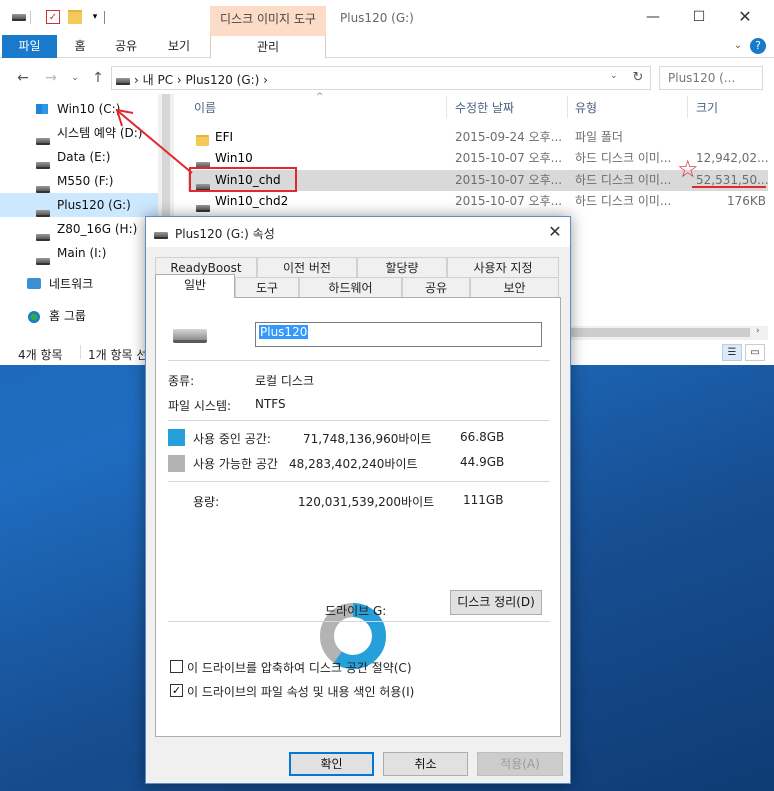 The height and width of the screenshot is (791, 774). What do you see at coordinates (201, 80) in the screenshot?
I see `address-path: › 내 PC › Plus120 (G:) ›` at bounding box center [201, 80].